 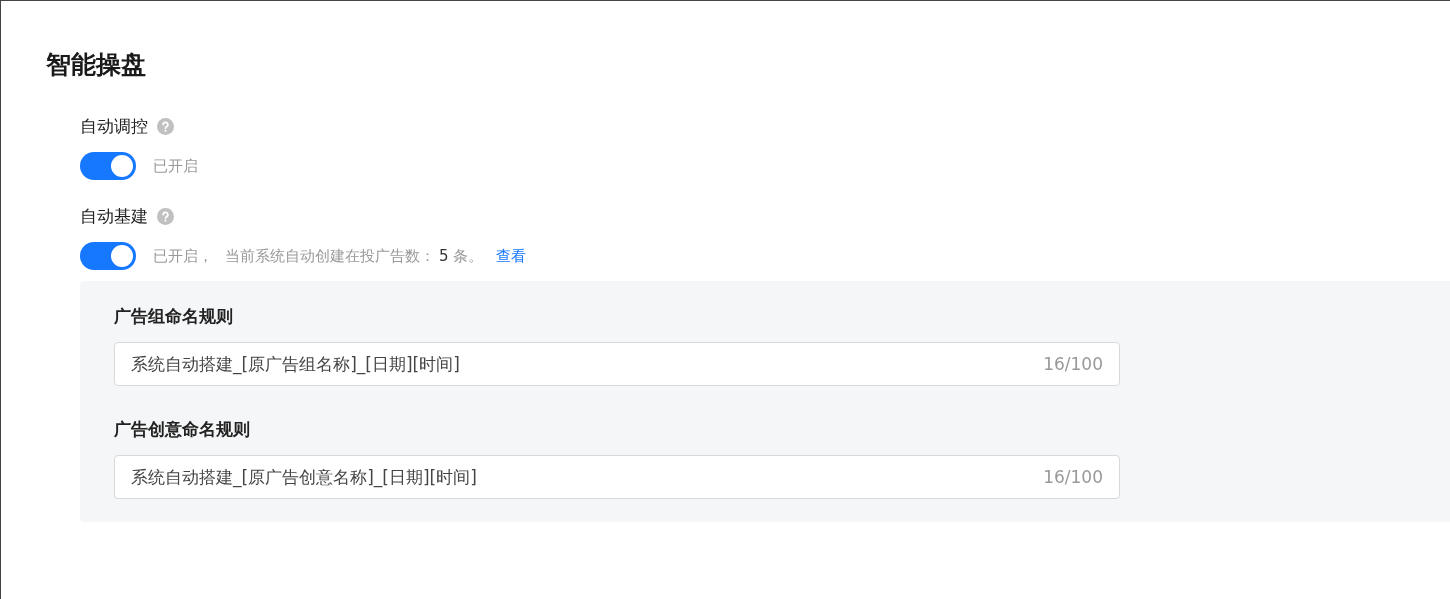 I want to click on status-text: 已开启, so click(x=175, y=166).